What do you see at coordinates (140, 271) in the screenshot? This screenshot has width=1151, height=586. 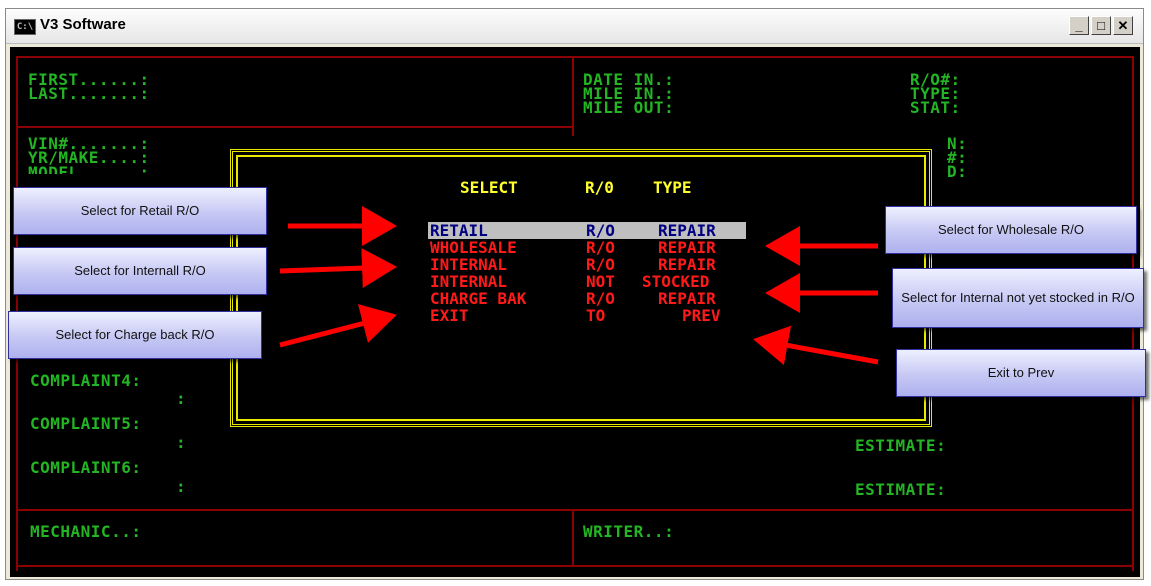 I see `callout-internal: Select for Internall R/O` at bounding box center [140, 271].